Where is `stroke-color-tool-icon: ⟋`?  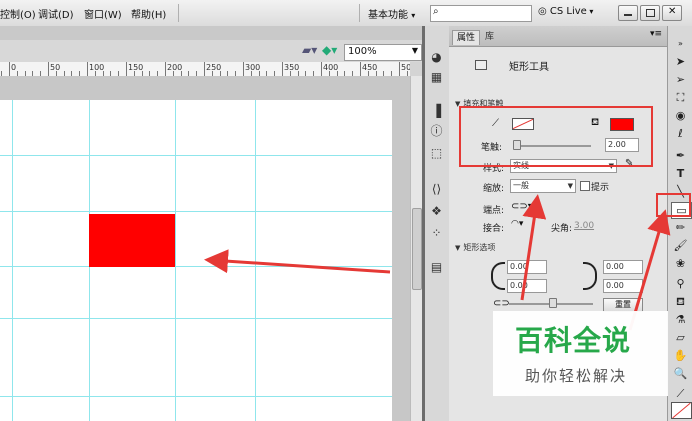
stroke-color-tool-icon: ⟋ is located at coordinates (680, 393).